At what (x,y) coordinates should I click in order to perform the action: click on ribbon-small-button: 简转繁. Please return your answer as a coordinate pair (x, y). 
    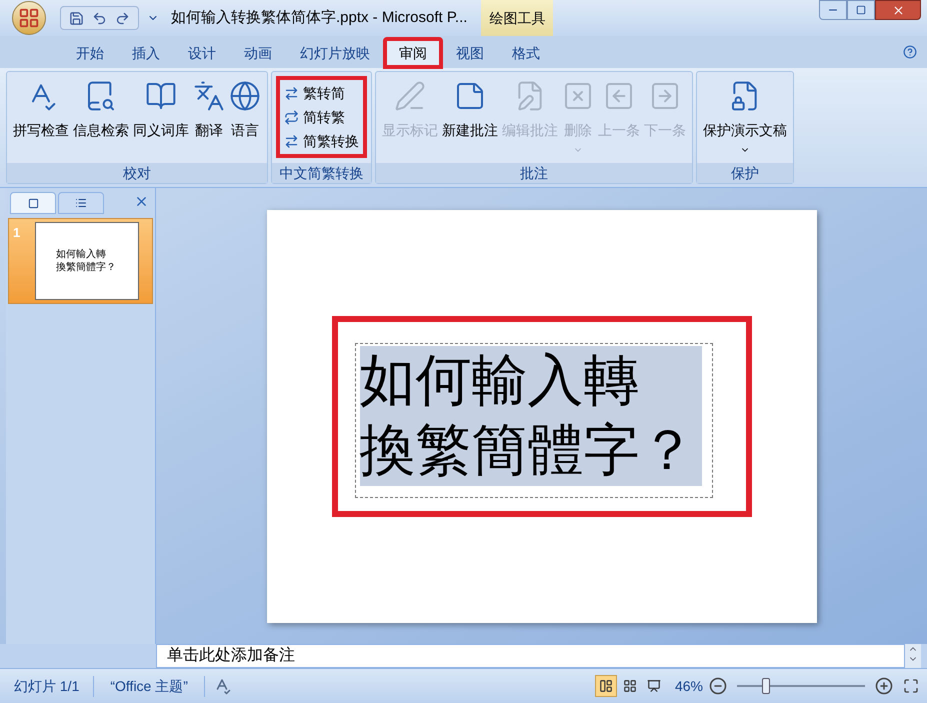
    Looking at the image, I should click on (321, 117).